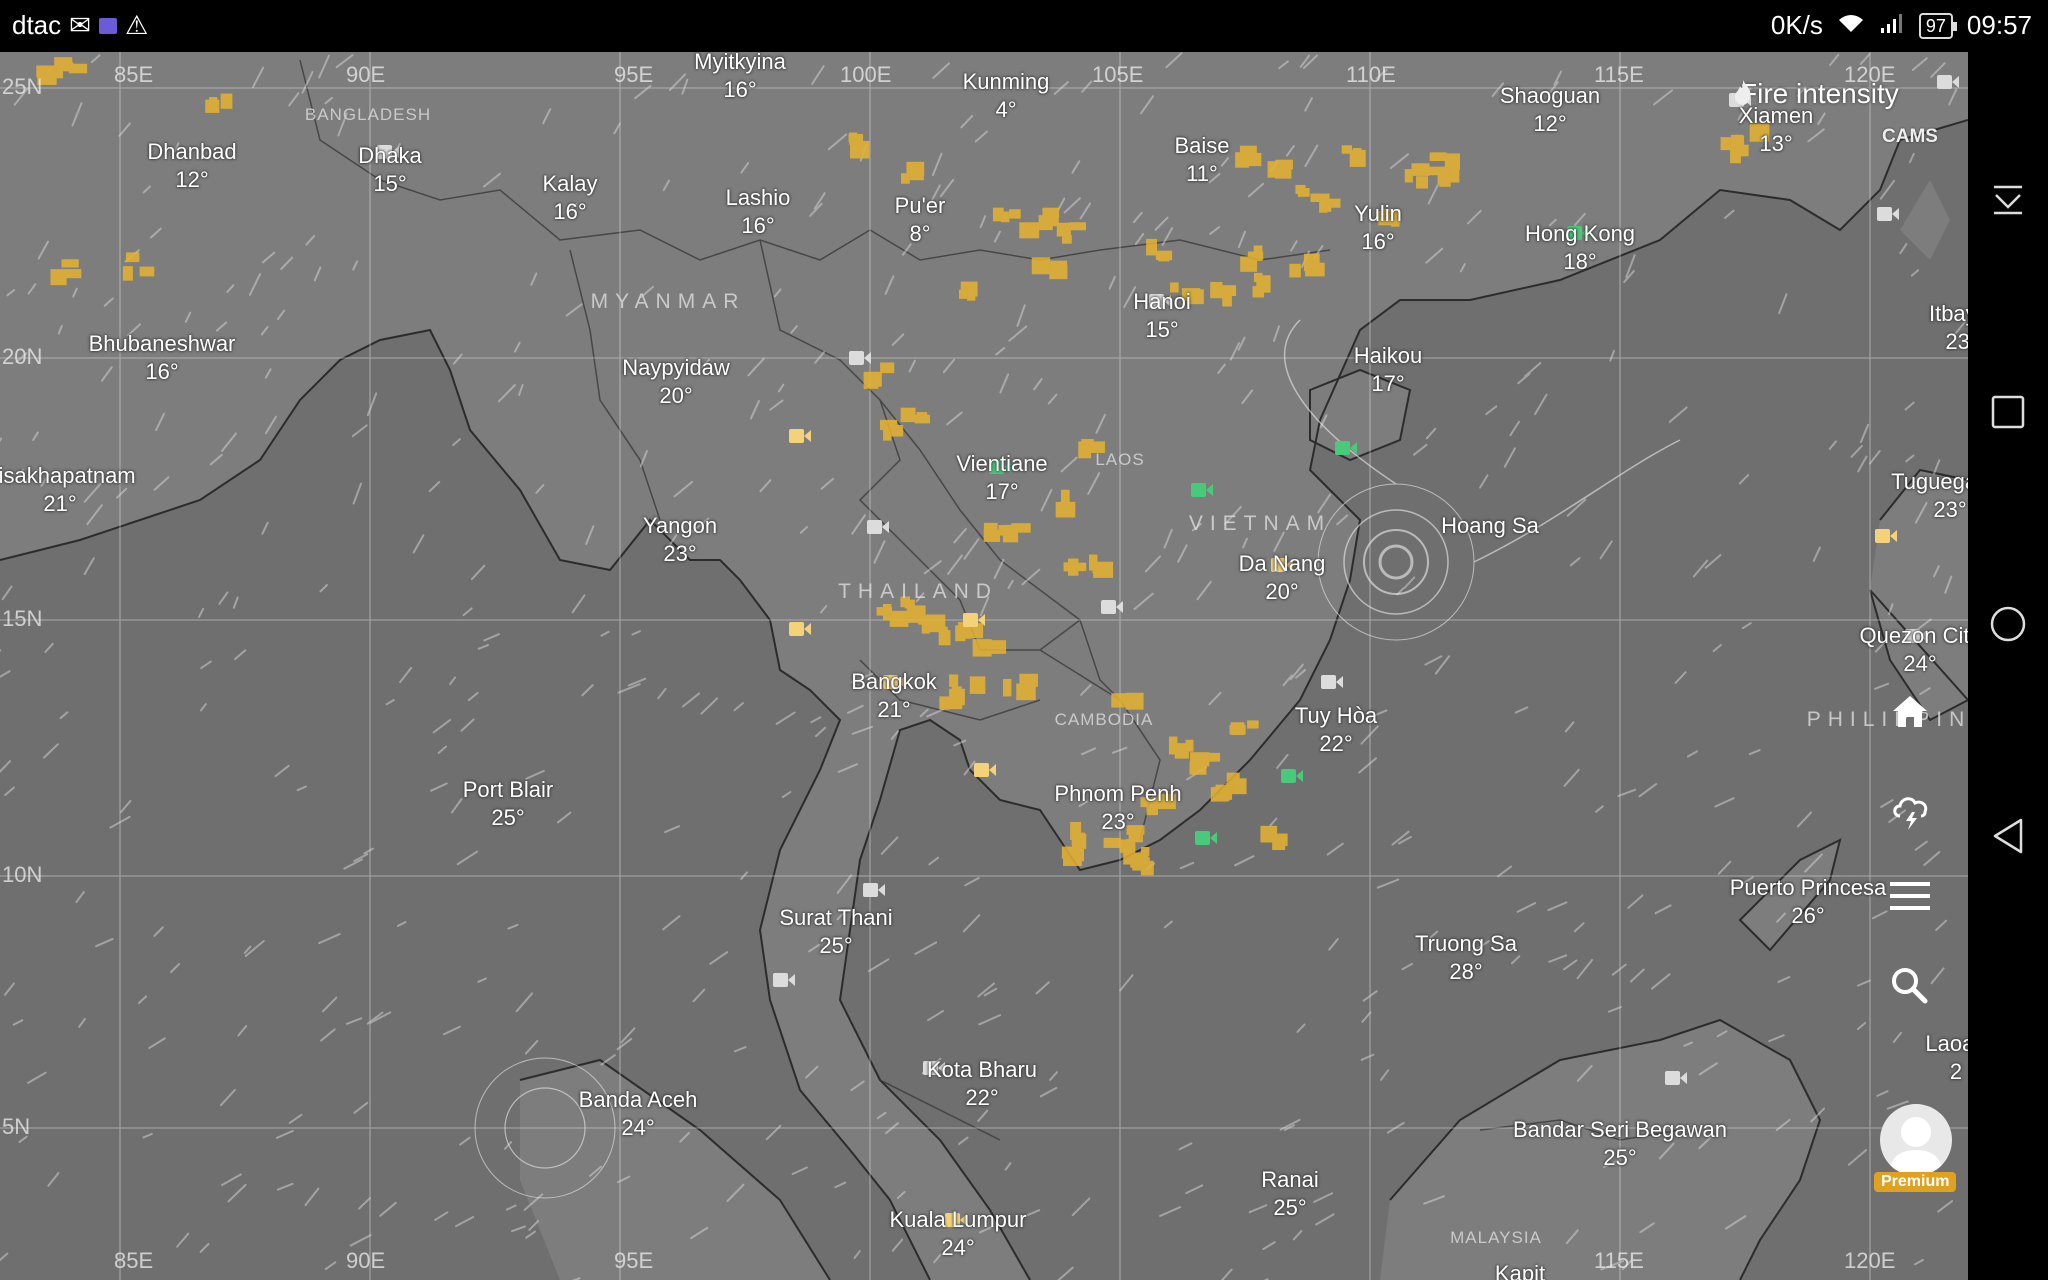 The width and height of the screenshot is (2048, 1280). Describe the element at coordinates (1948, 328) in the screenshot. I see `city-label: Itbayat 23°` at that location.